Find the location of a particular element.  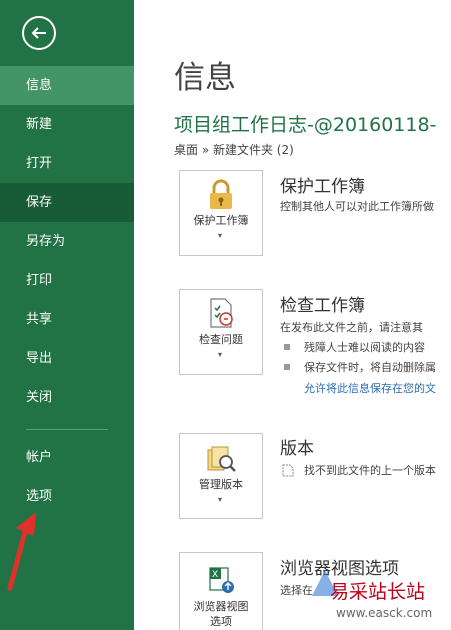

manage-versions-button-label: 管理版本 is located at coordinates (221, 484).